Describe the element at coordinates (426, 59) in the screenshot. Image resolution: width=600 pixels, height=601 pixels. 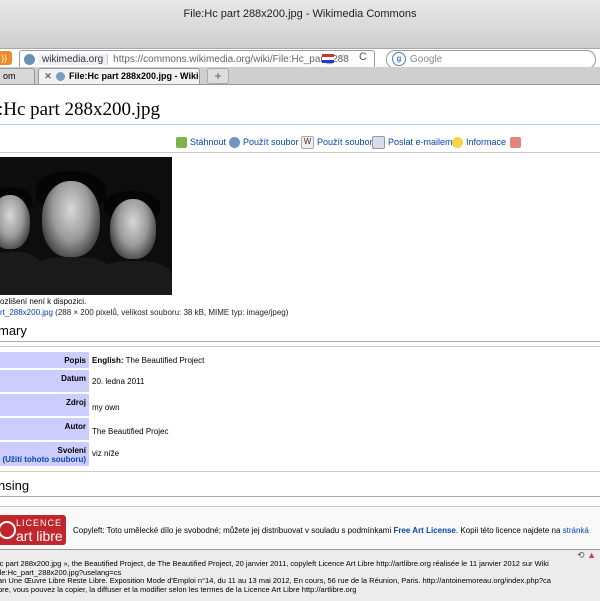
I see `search-placeholder: Google` at that location.